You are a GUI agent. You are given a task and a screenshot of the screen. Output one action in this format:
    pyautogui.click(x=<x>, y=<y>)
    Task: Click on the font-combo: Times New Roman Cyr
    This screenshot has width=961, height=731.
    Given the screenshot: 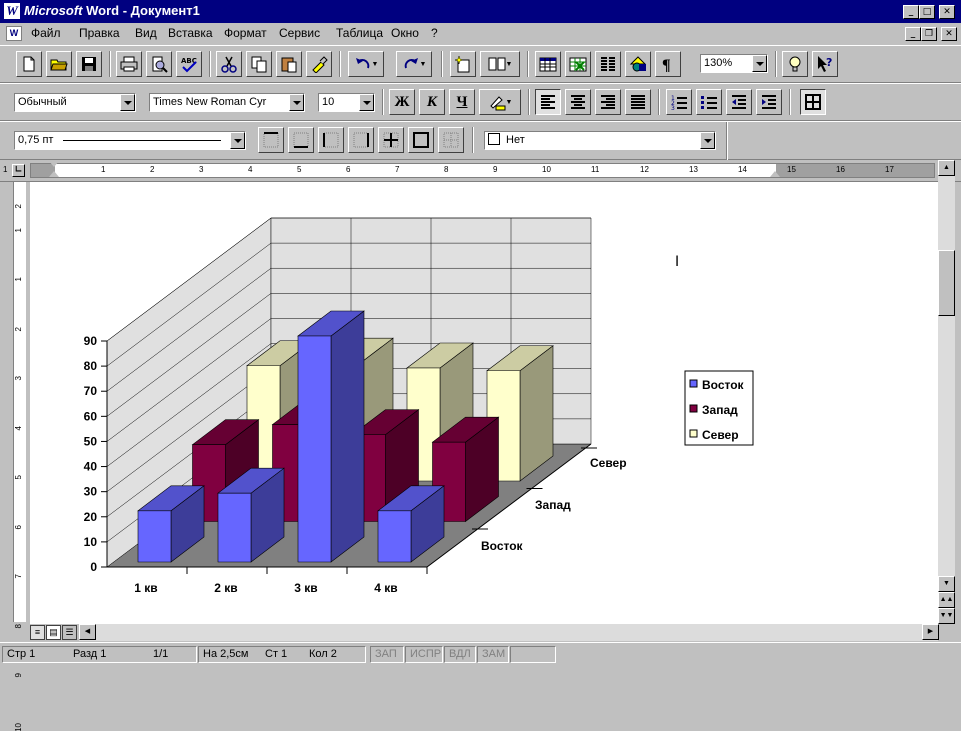 What is the action you would take?
    pyautogui.click(x=227, y=102)
    